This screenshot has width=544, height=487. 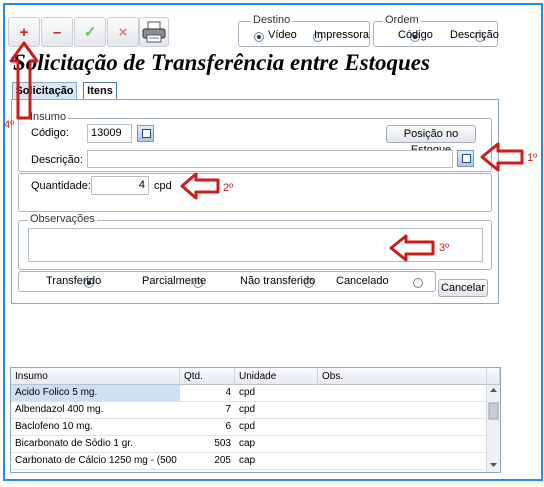 What do you see at coordinates (276, 376) in the screenshot?
I see `column-header-unidade: Unidade` at bounding box center [276, 376].